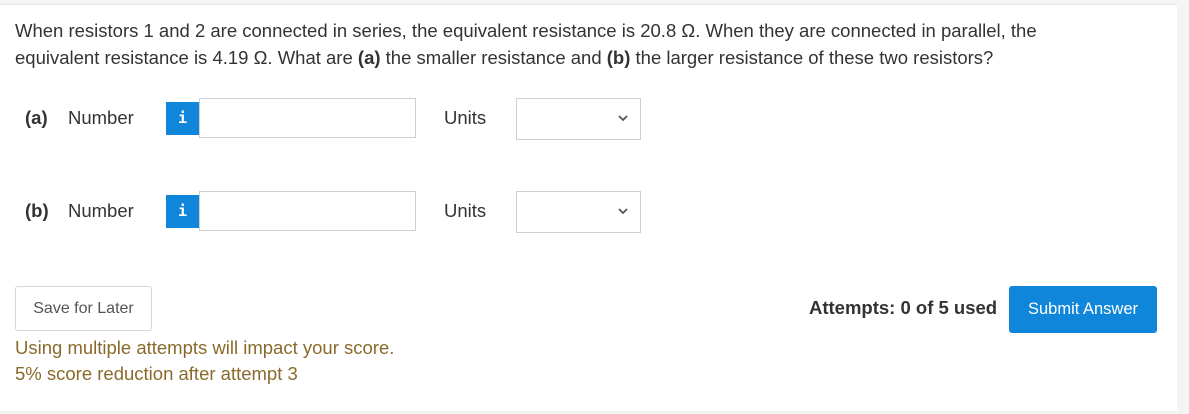 Image resolution: width=1189 pixels, height=414 pixels. What do you see at coordinates (156, 373) in the screenshot?
I see `notice-line-2: 5% score reduction after attempt 3` at bounding box center [156, 373].